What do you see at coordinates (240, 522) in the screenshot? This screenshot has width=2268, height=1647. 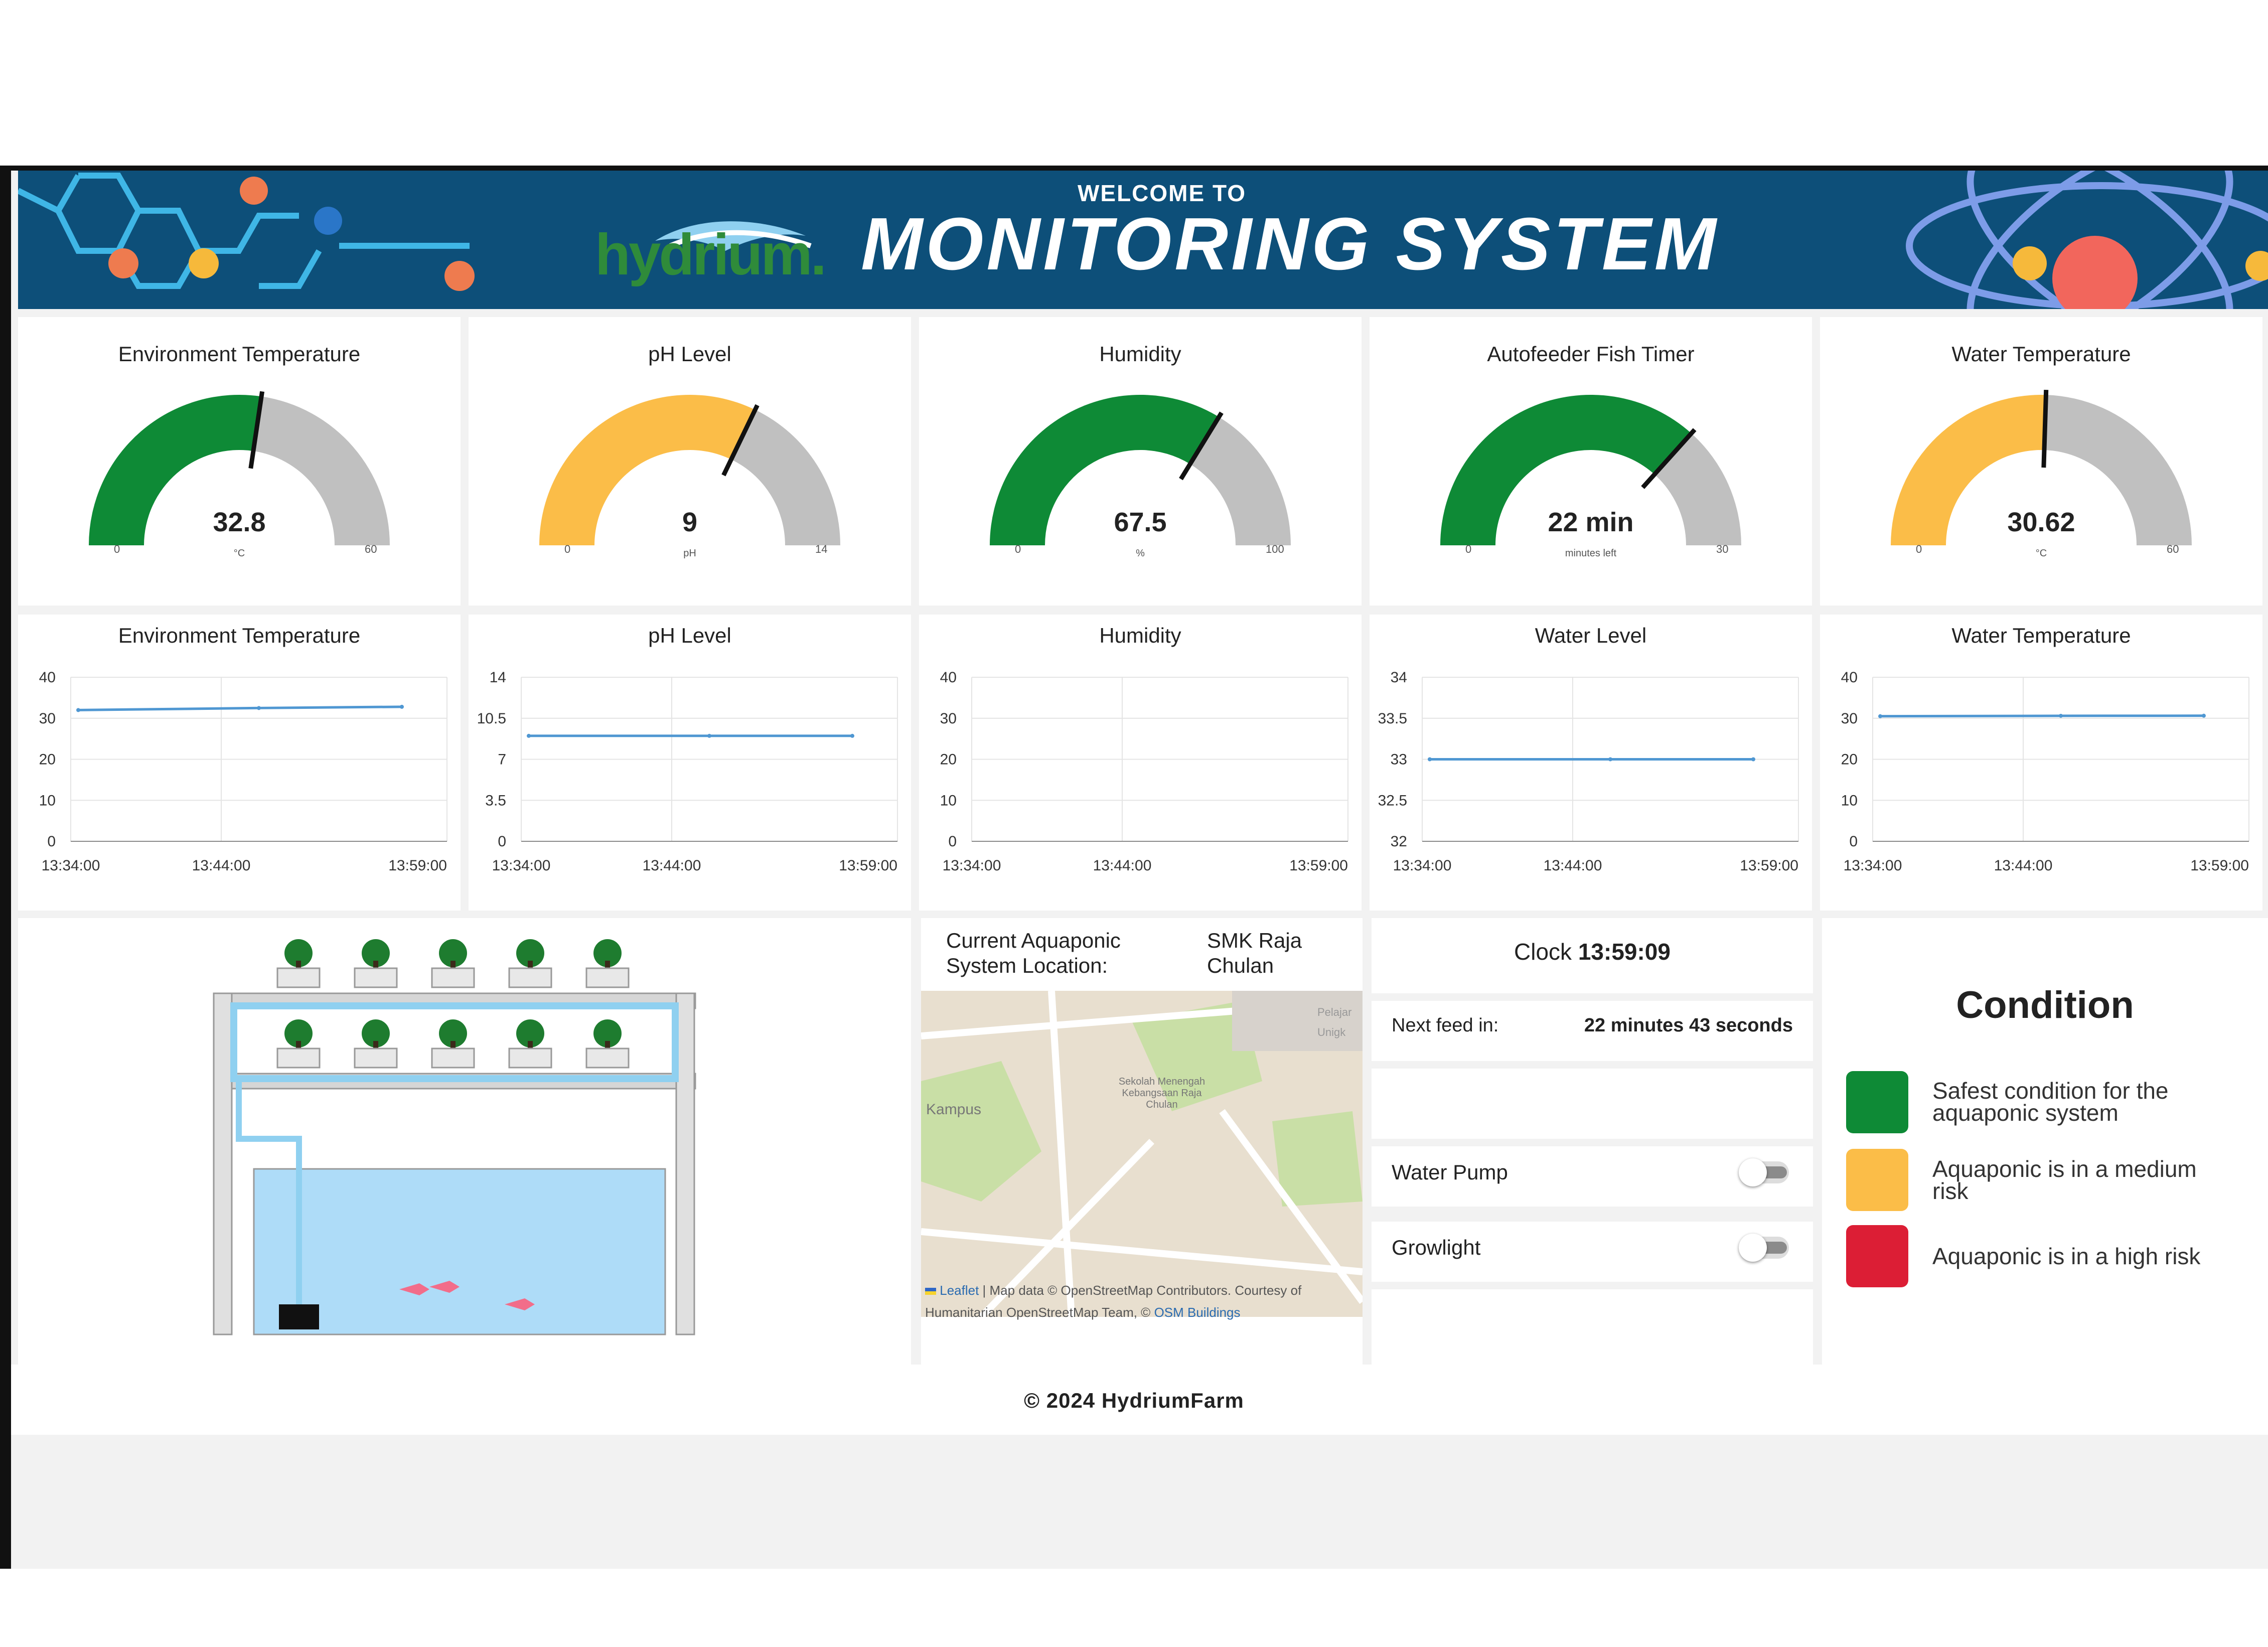 I see `gauge-value: 32.8` at bounding box center [240, 522].